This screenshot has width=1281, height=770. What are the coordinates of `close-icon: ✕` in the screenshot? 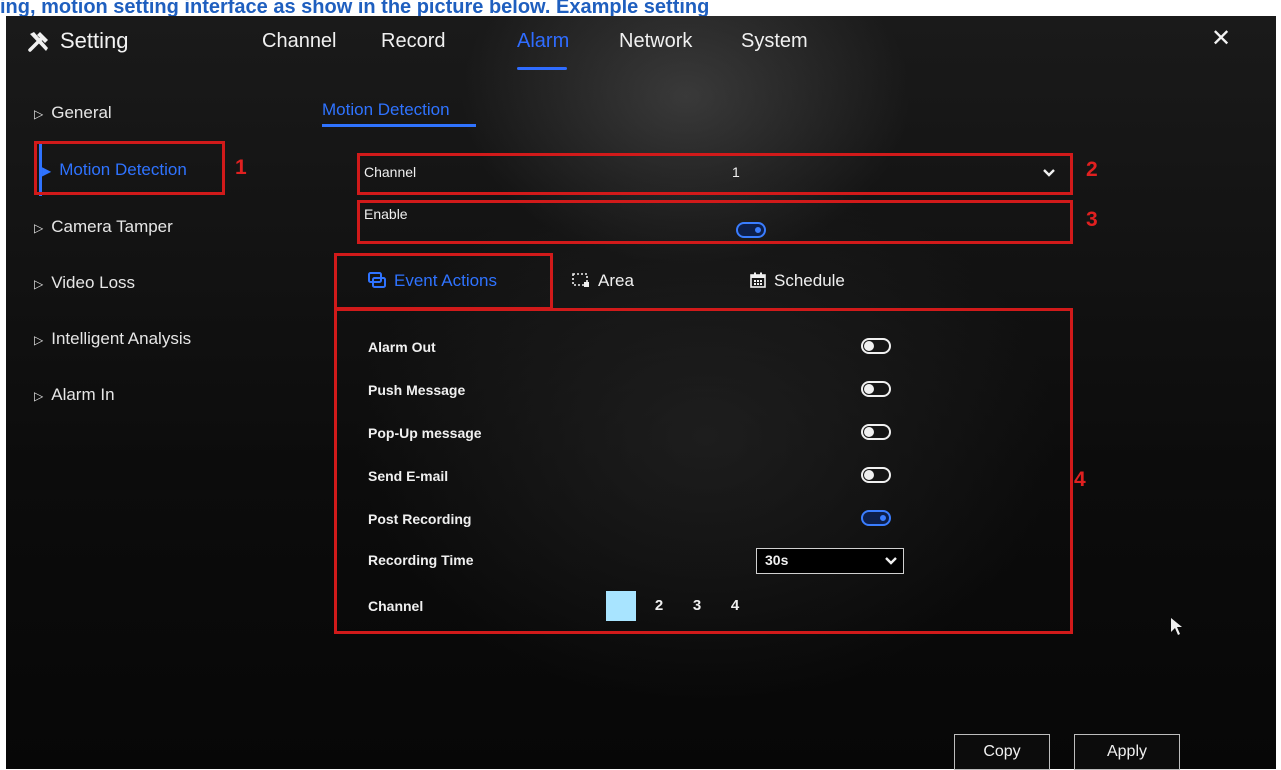 It's located at (1221, 38).